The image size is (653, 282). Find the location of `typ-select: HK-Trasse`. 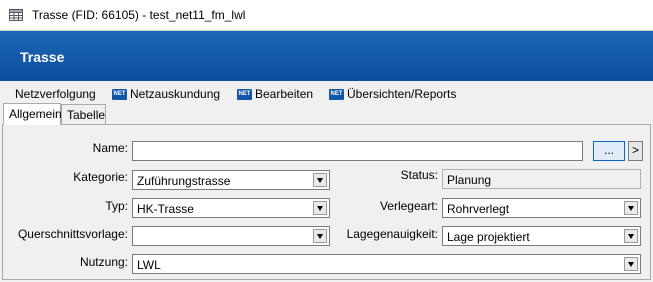

typ-select: HK-Trasse is located at coordinates (231, 208).